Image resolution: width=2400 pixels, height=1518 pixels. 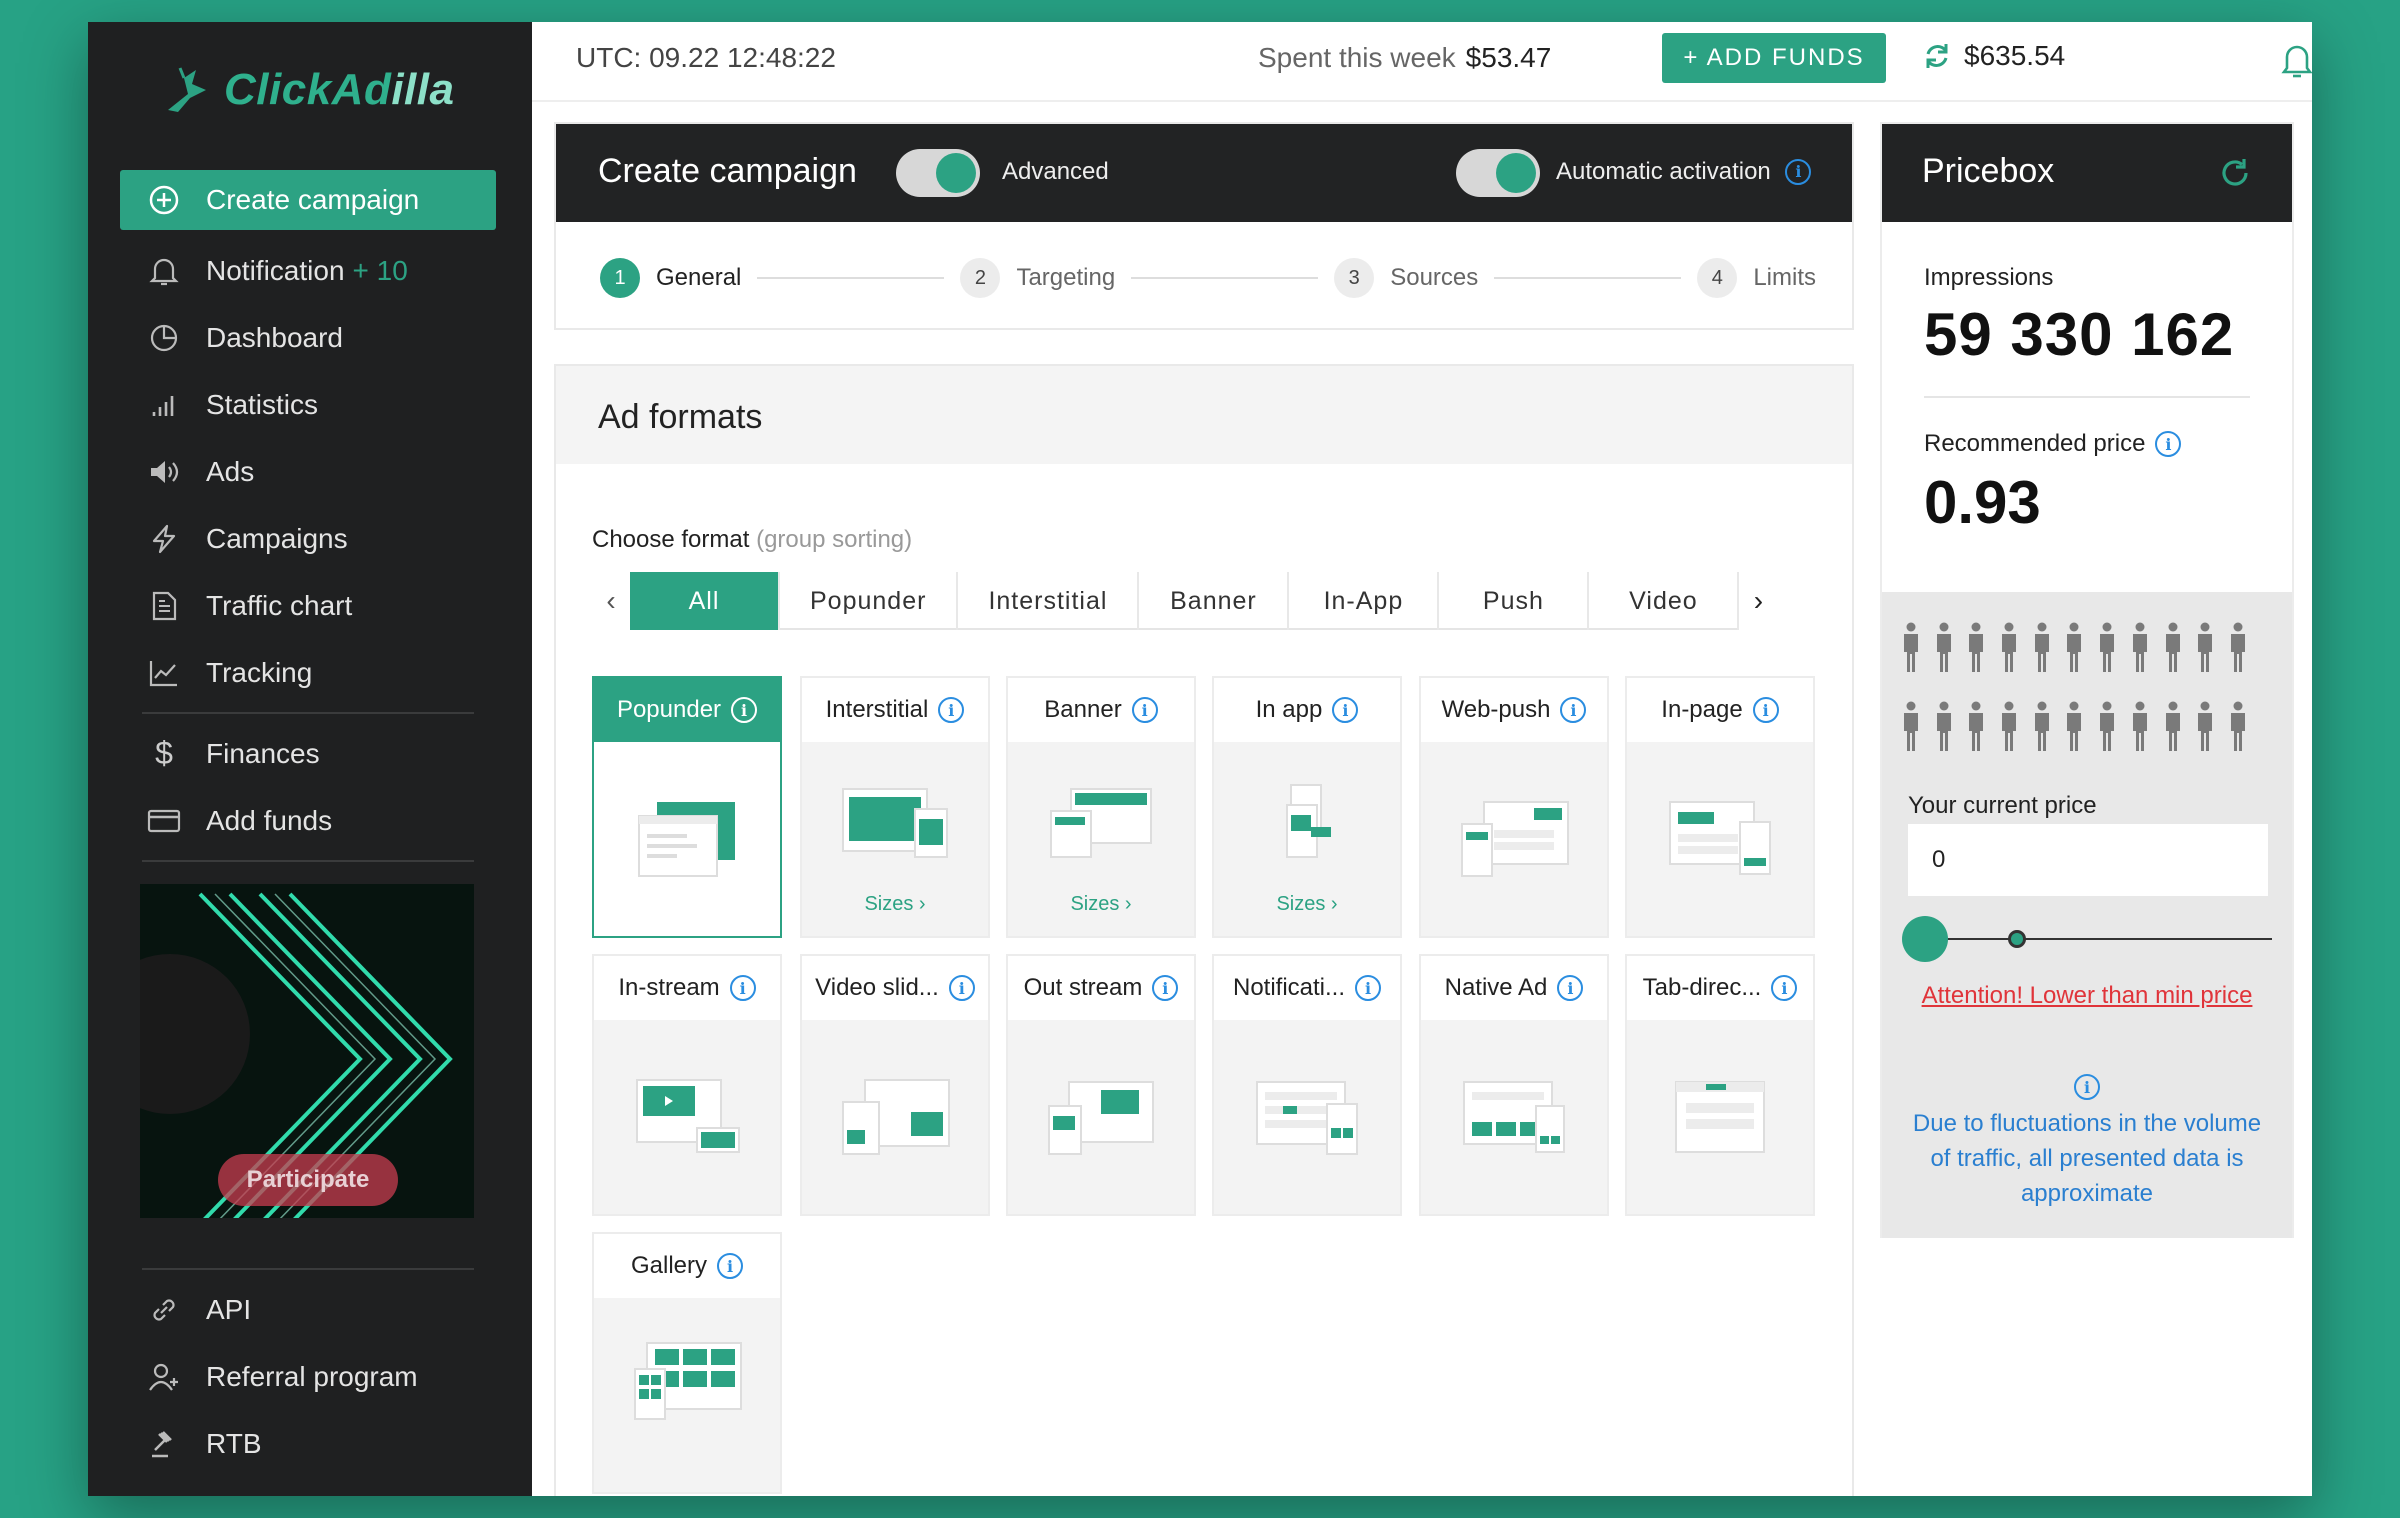 I want to click on format-card-label: In-stream, so click(x=669, y=987).